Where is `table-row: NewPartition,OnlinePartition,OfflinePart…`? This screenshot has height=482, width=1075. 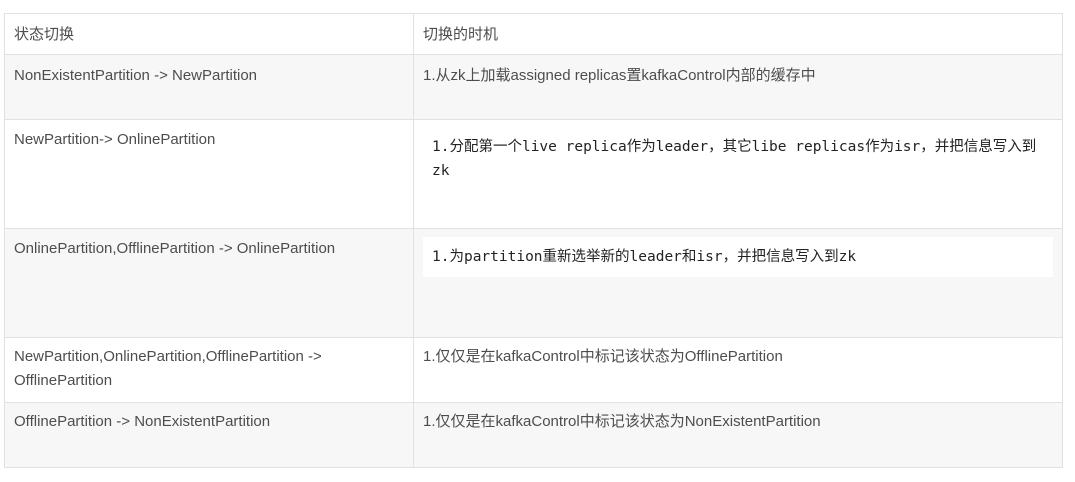 table-row: NewPartition,OnlinePartition,OfflinePart… is located at coordinates (533, 370).